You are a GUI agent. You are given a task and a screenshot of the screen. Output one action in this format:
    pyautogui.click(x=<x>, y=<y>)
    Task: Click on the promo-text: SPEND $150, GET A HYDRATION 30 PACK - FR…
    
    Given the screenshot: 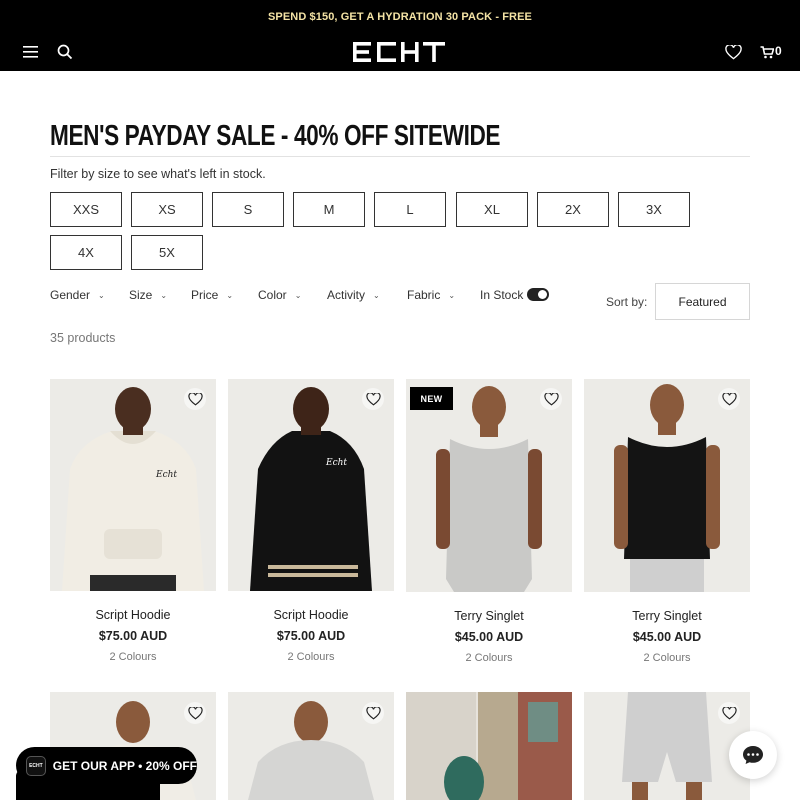 What is the action you would take?
    pyautogui.click(x=400, y=17)
    